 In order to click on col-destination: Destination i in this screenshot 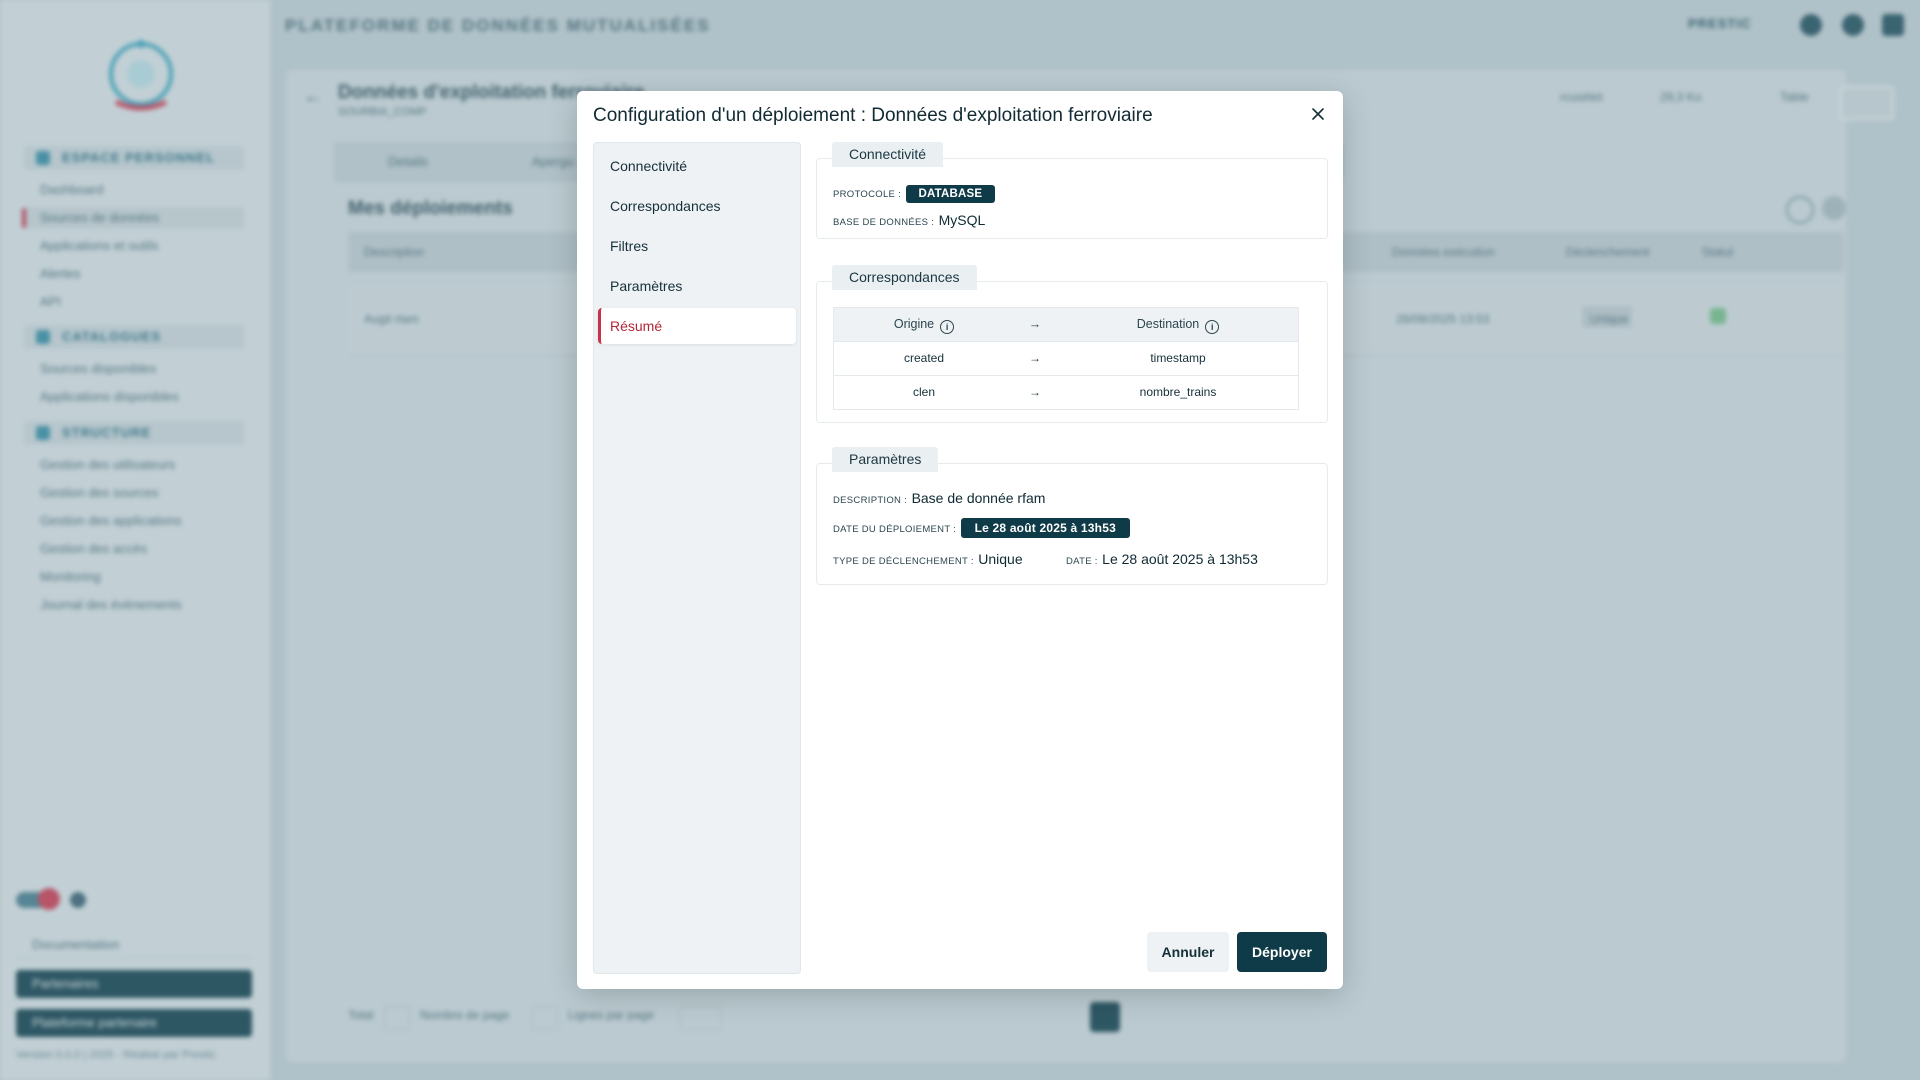, I will do `click(1178, 324)`.